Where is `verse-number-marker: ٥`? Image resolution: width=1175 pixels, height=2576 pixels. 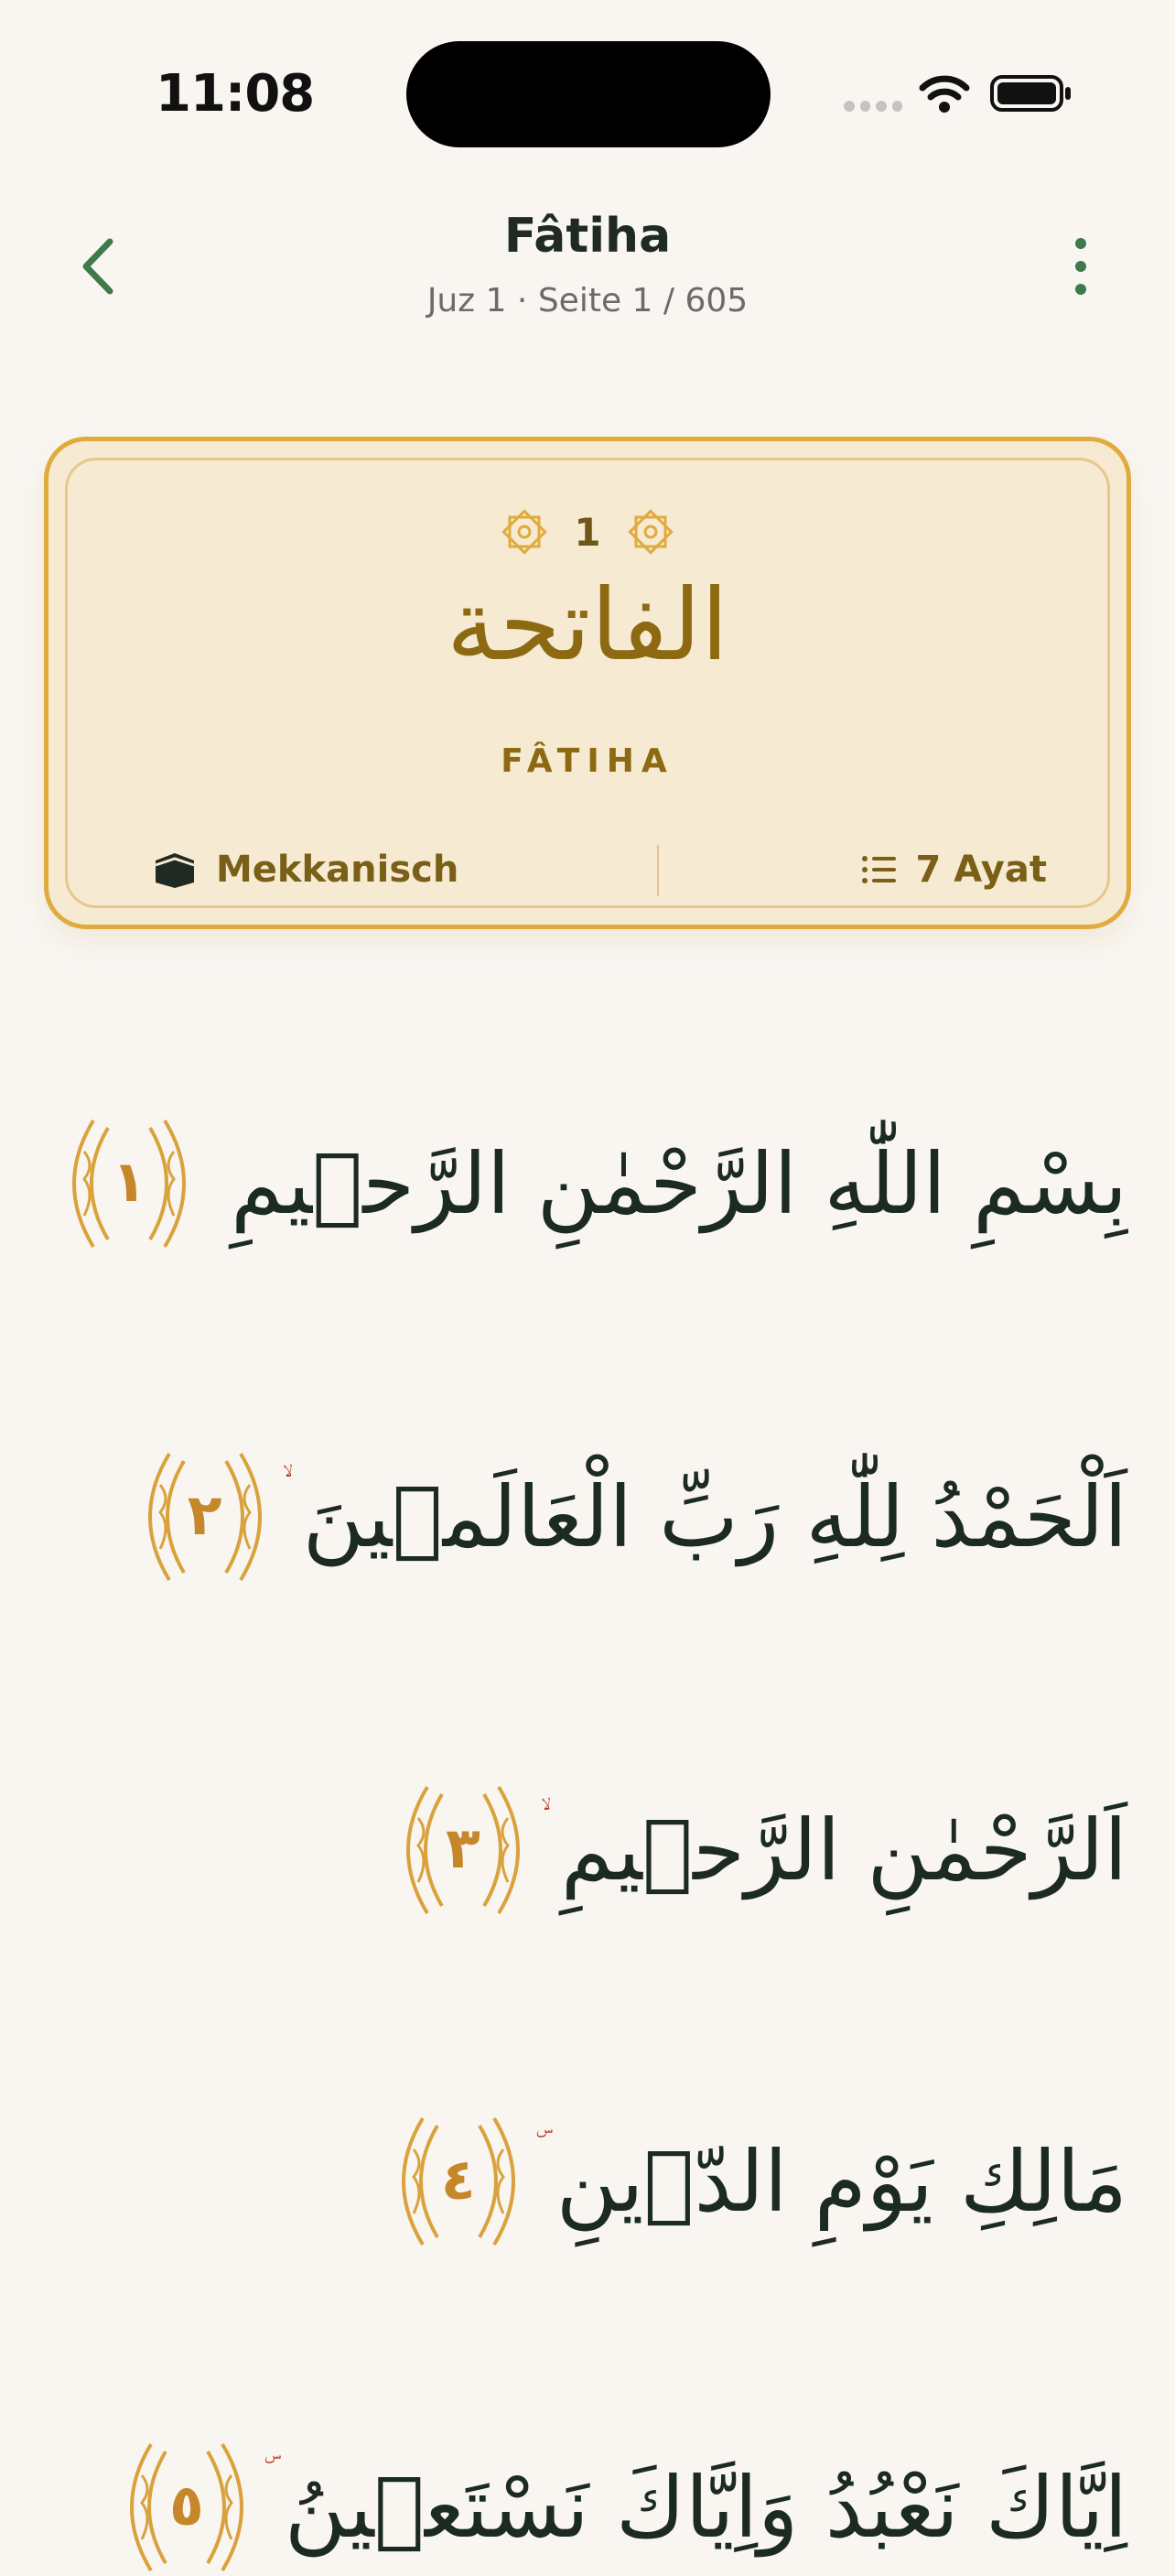
verse-number-marker: ٥ is located at coordinates (186, 2507).